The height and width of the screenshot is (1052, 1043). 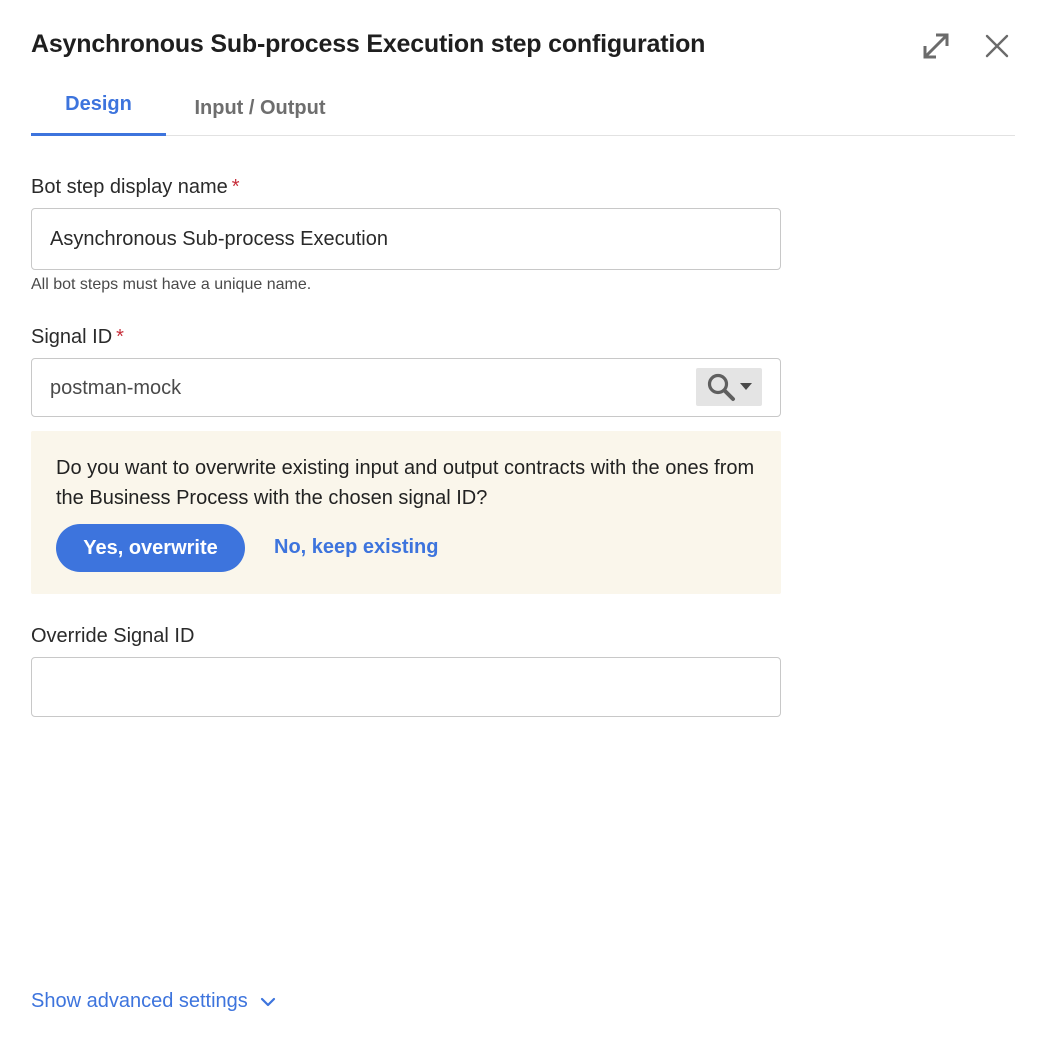 I want to click on display-name-label: Bot step display name *, so click(x=135, y=187).